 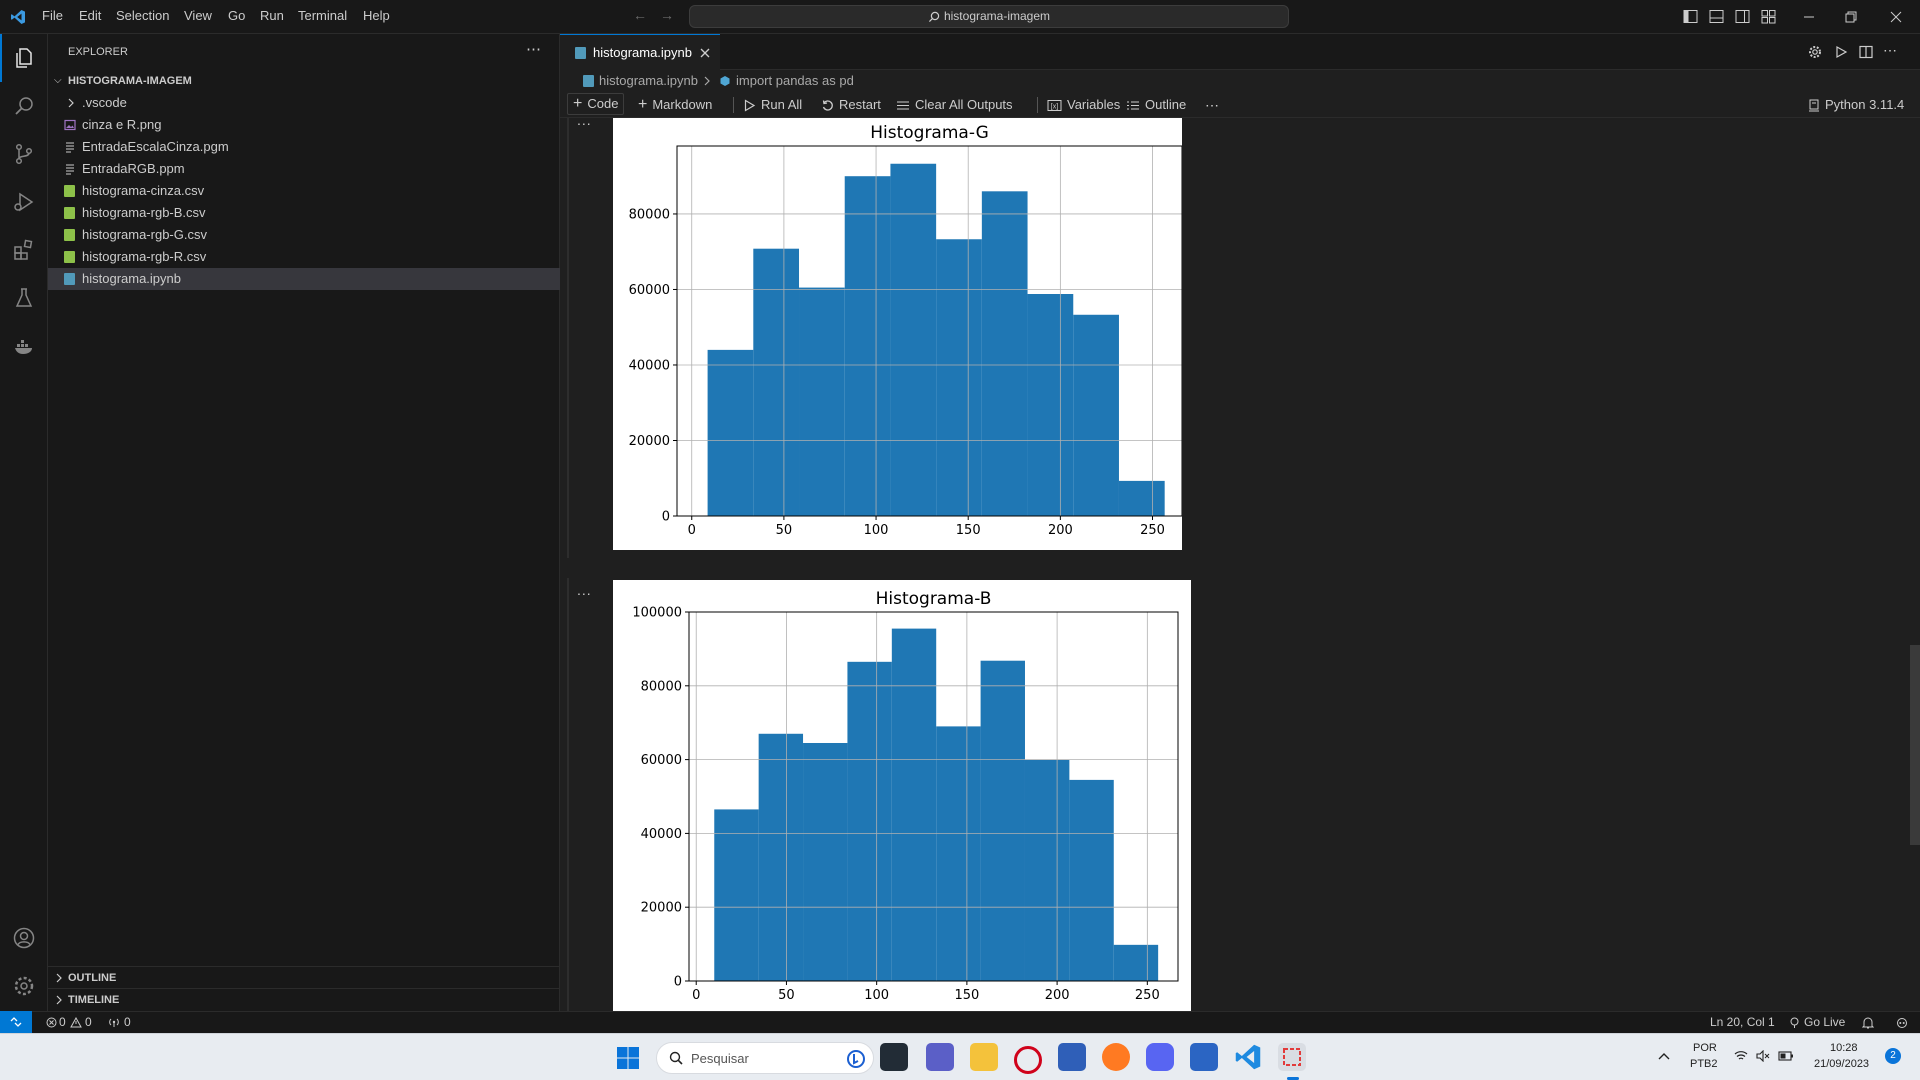 What do you see at coordinates (62, 1022) in the screenshot?
I see `error-count: 0` at bounding box center [62, 1022].